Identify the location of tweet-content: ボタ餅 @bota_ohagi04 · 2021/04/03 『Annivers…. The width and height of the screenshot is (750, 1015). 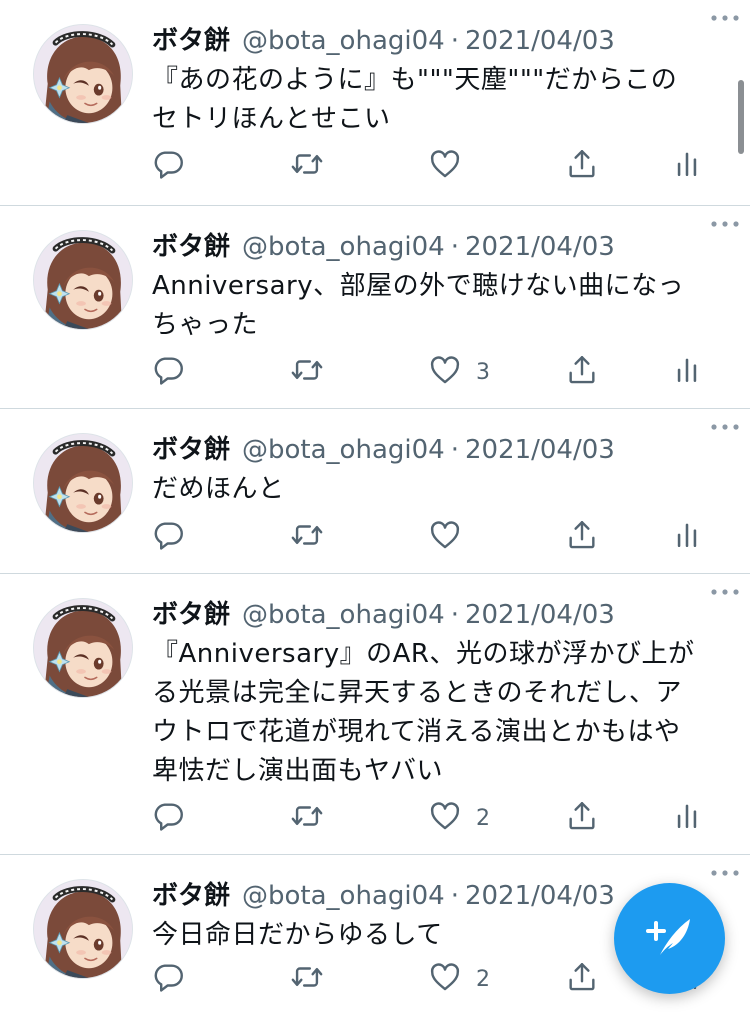
(439, 693).